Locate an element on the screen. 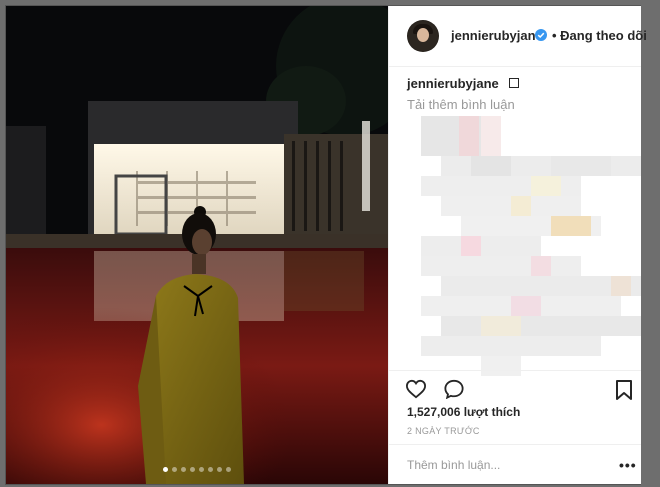 This screenshot has height=487, width=660. carousel-indicator is located at coordinates (197, 469).